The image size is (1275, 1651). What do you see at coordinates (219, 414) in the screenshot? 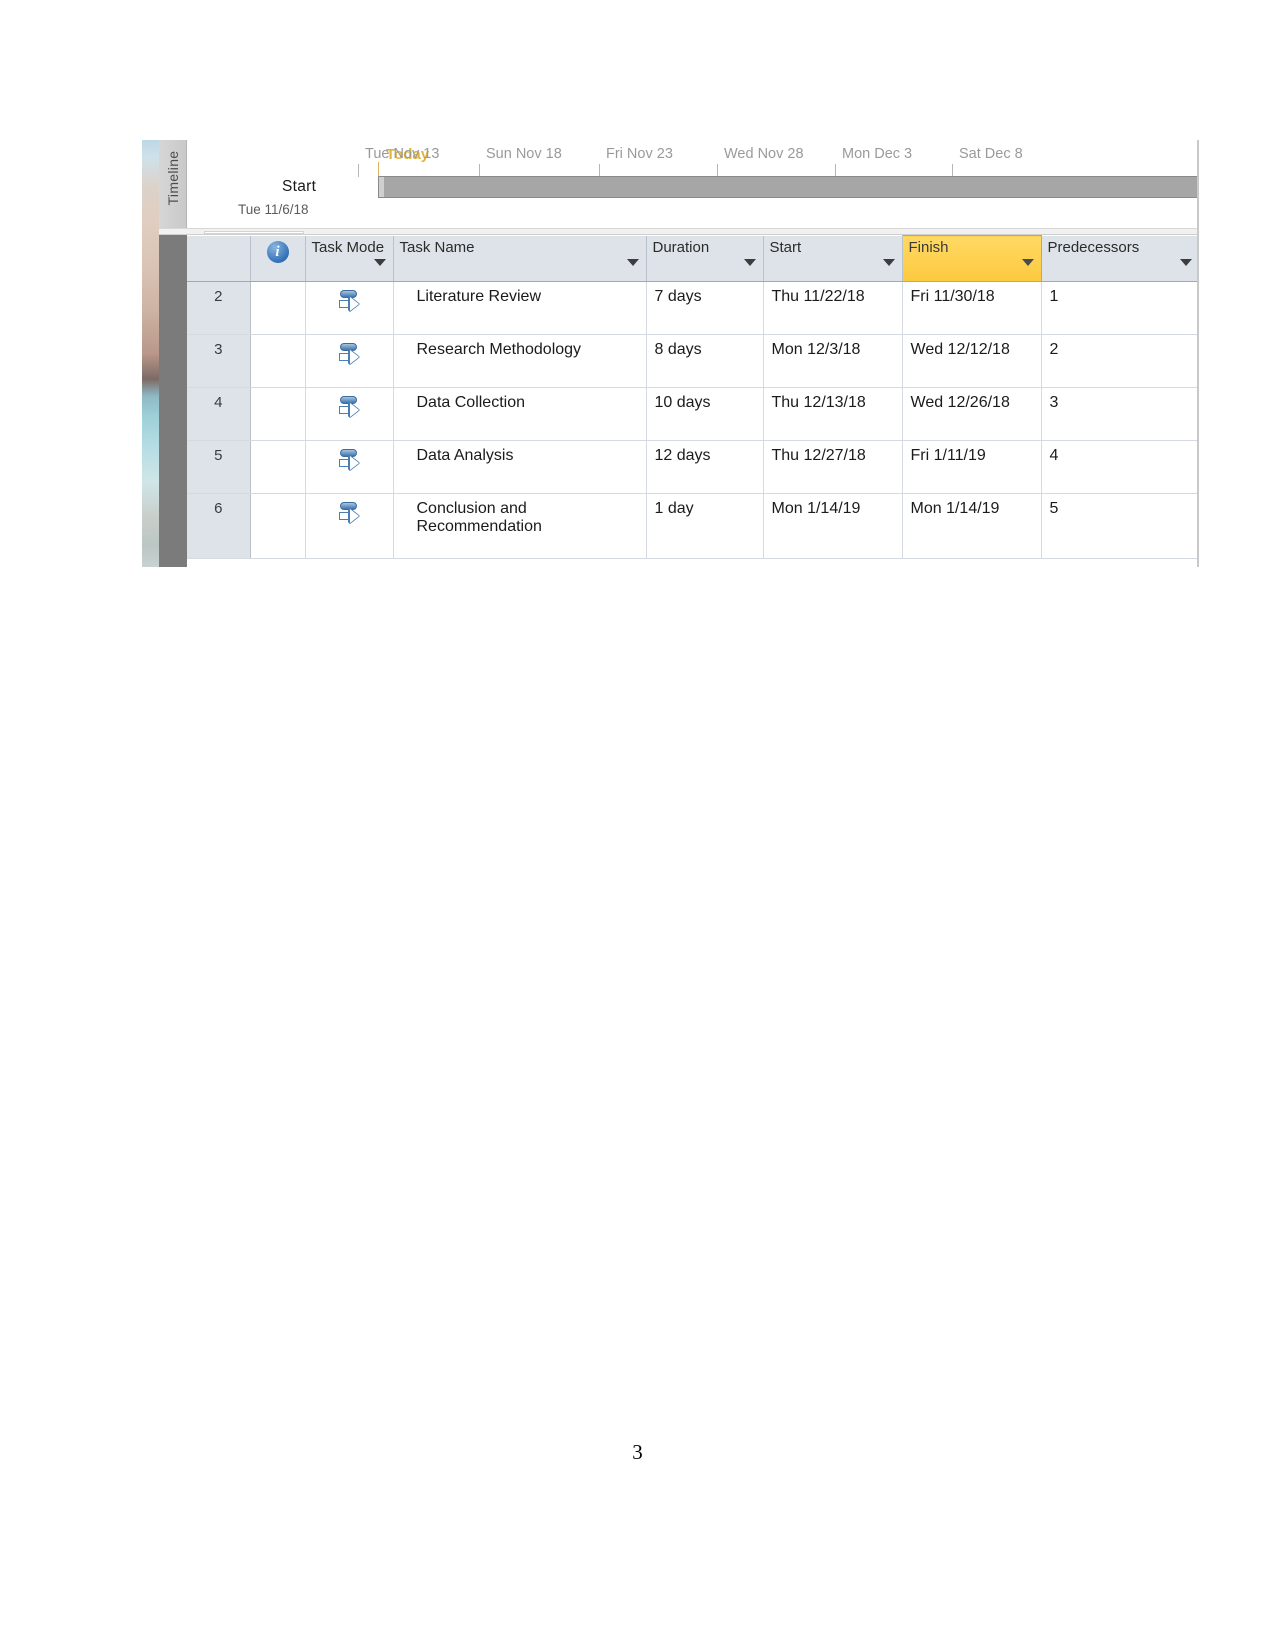
I see `row-id: 4` at bounding box center [219, 414].